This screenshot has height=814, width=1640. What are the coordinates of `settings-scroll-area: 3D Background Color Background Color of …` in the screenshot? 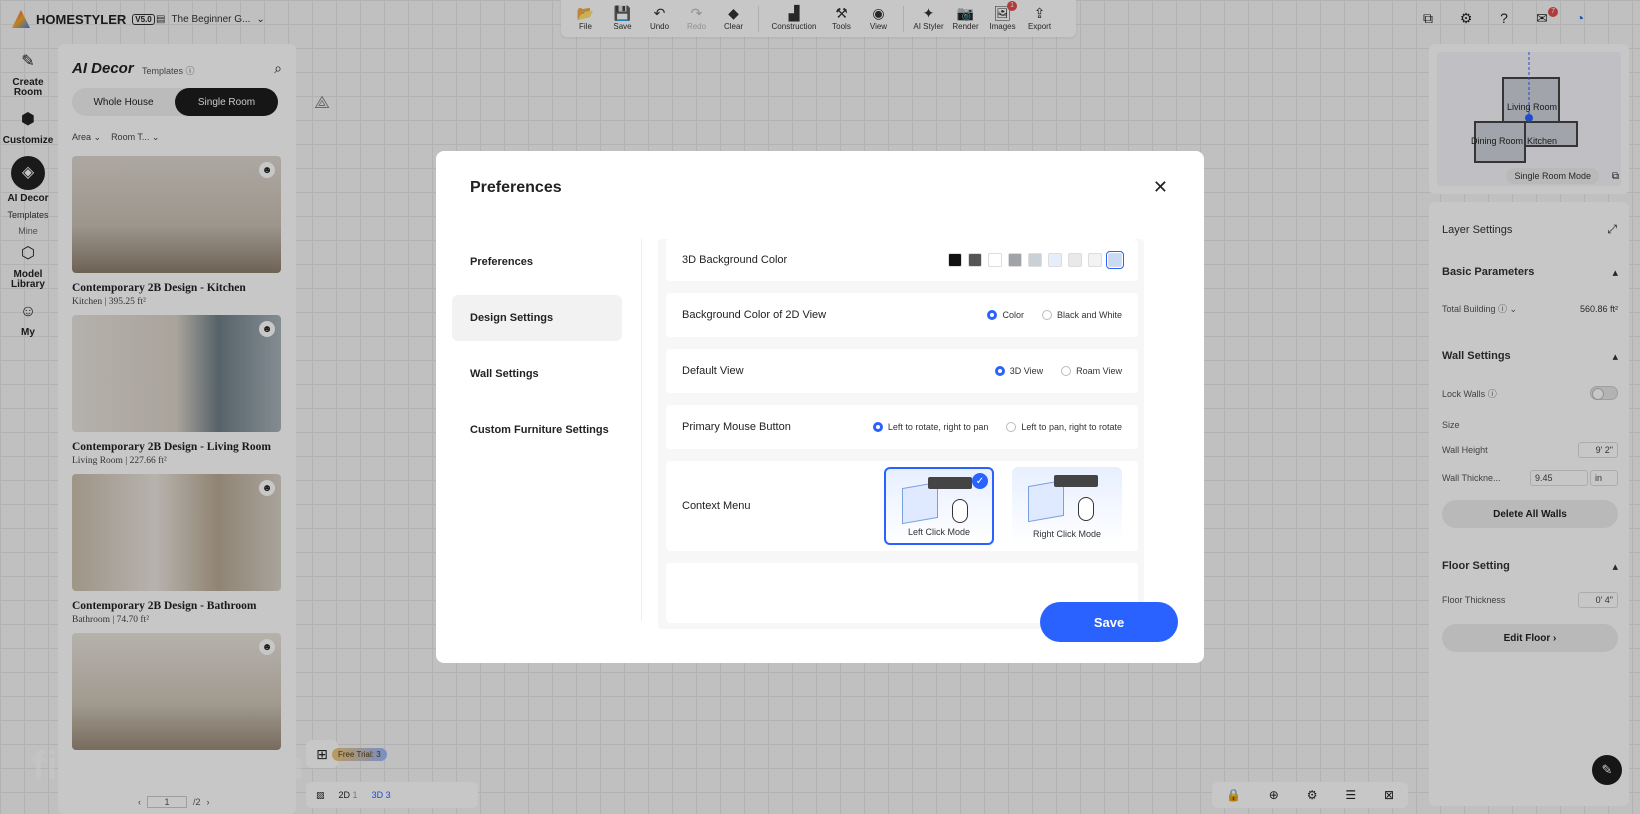 It's located at (901, 434).